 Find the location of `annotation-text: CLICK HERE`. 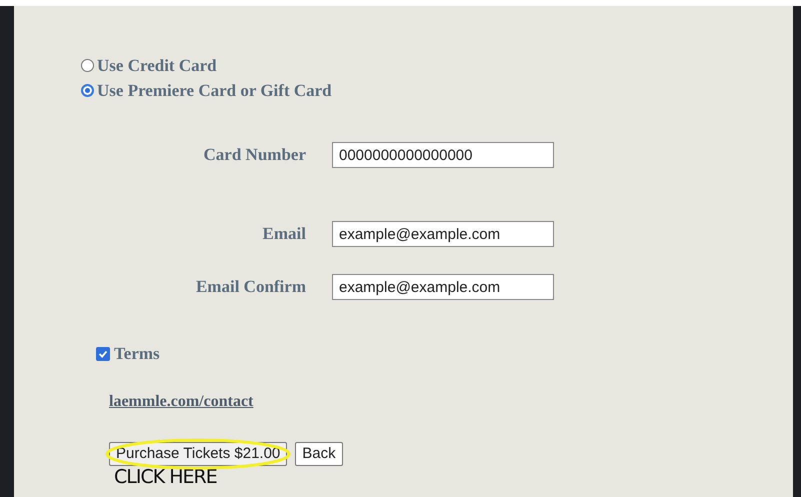

annotation-text: CLICK HERE is located at coordinates (166, 477).